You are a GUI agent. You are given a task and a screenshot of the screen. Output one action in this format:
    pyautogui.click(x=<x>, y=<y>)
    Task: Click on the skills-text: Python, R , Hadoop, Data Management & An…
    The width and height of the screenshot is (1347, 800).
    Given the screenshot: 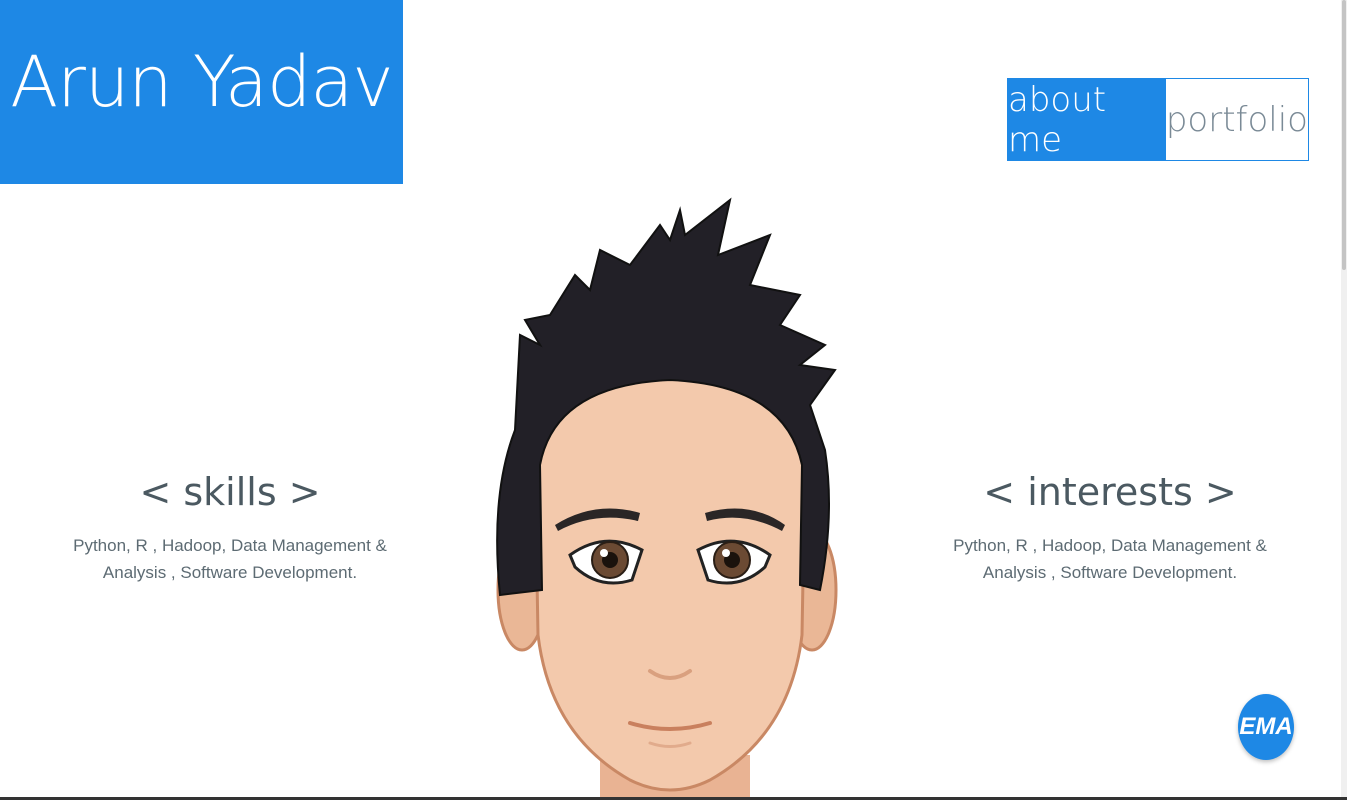 What is the action you would take?
    pyautogui.click(x=230, y=559)
    